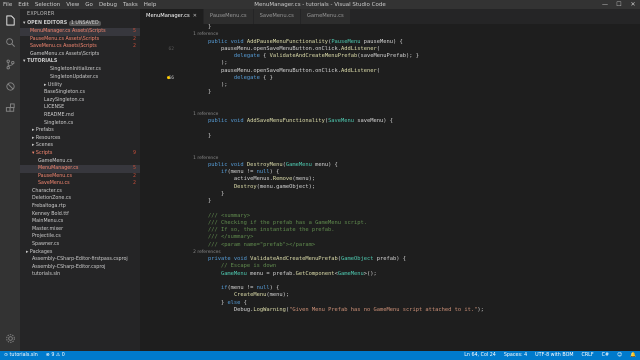 This screenshot has width=640, height=360. I want to click on code-line: public void DestroyMenu(GameMenu menu) {, so click(390, 165).